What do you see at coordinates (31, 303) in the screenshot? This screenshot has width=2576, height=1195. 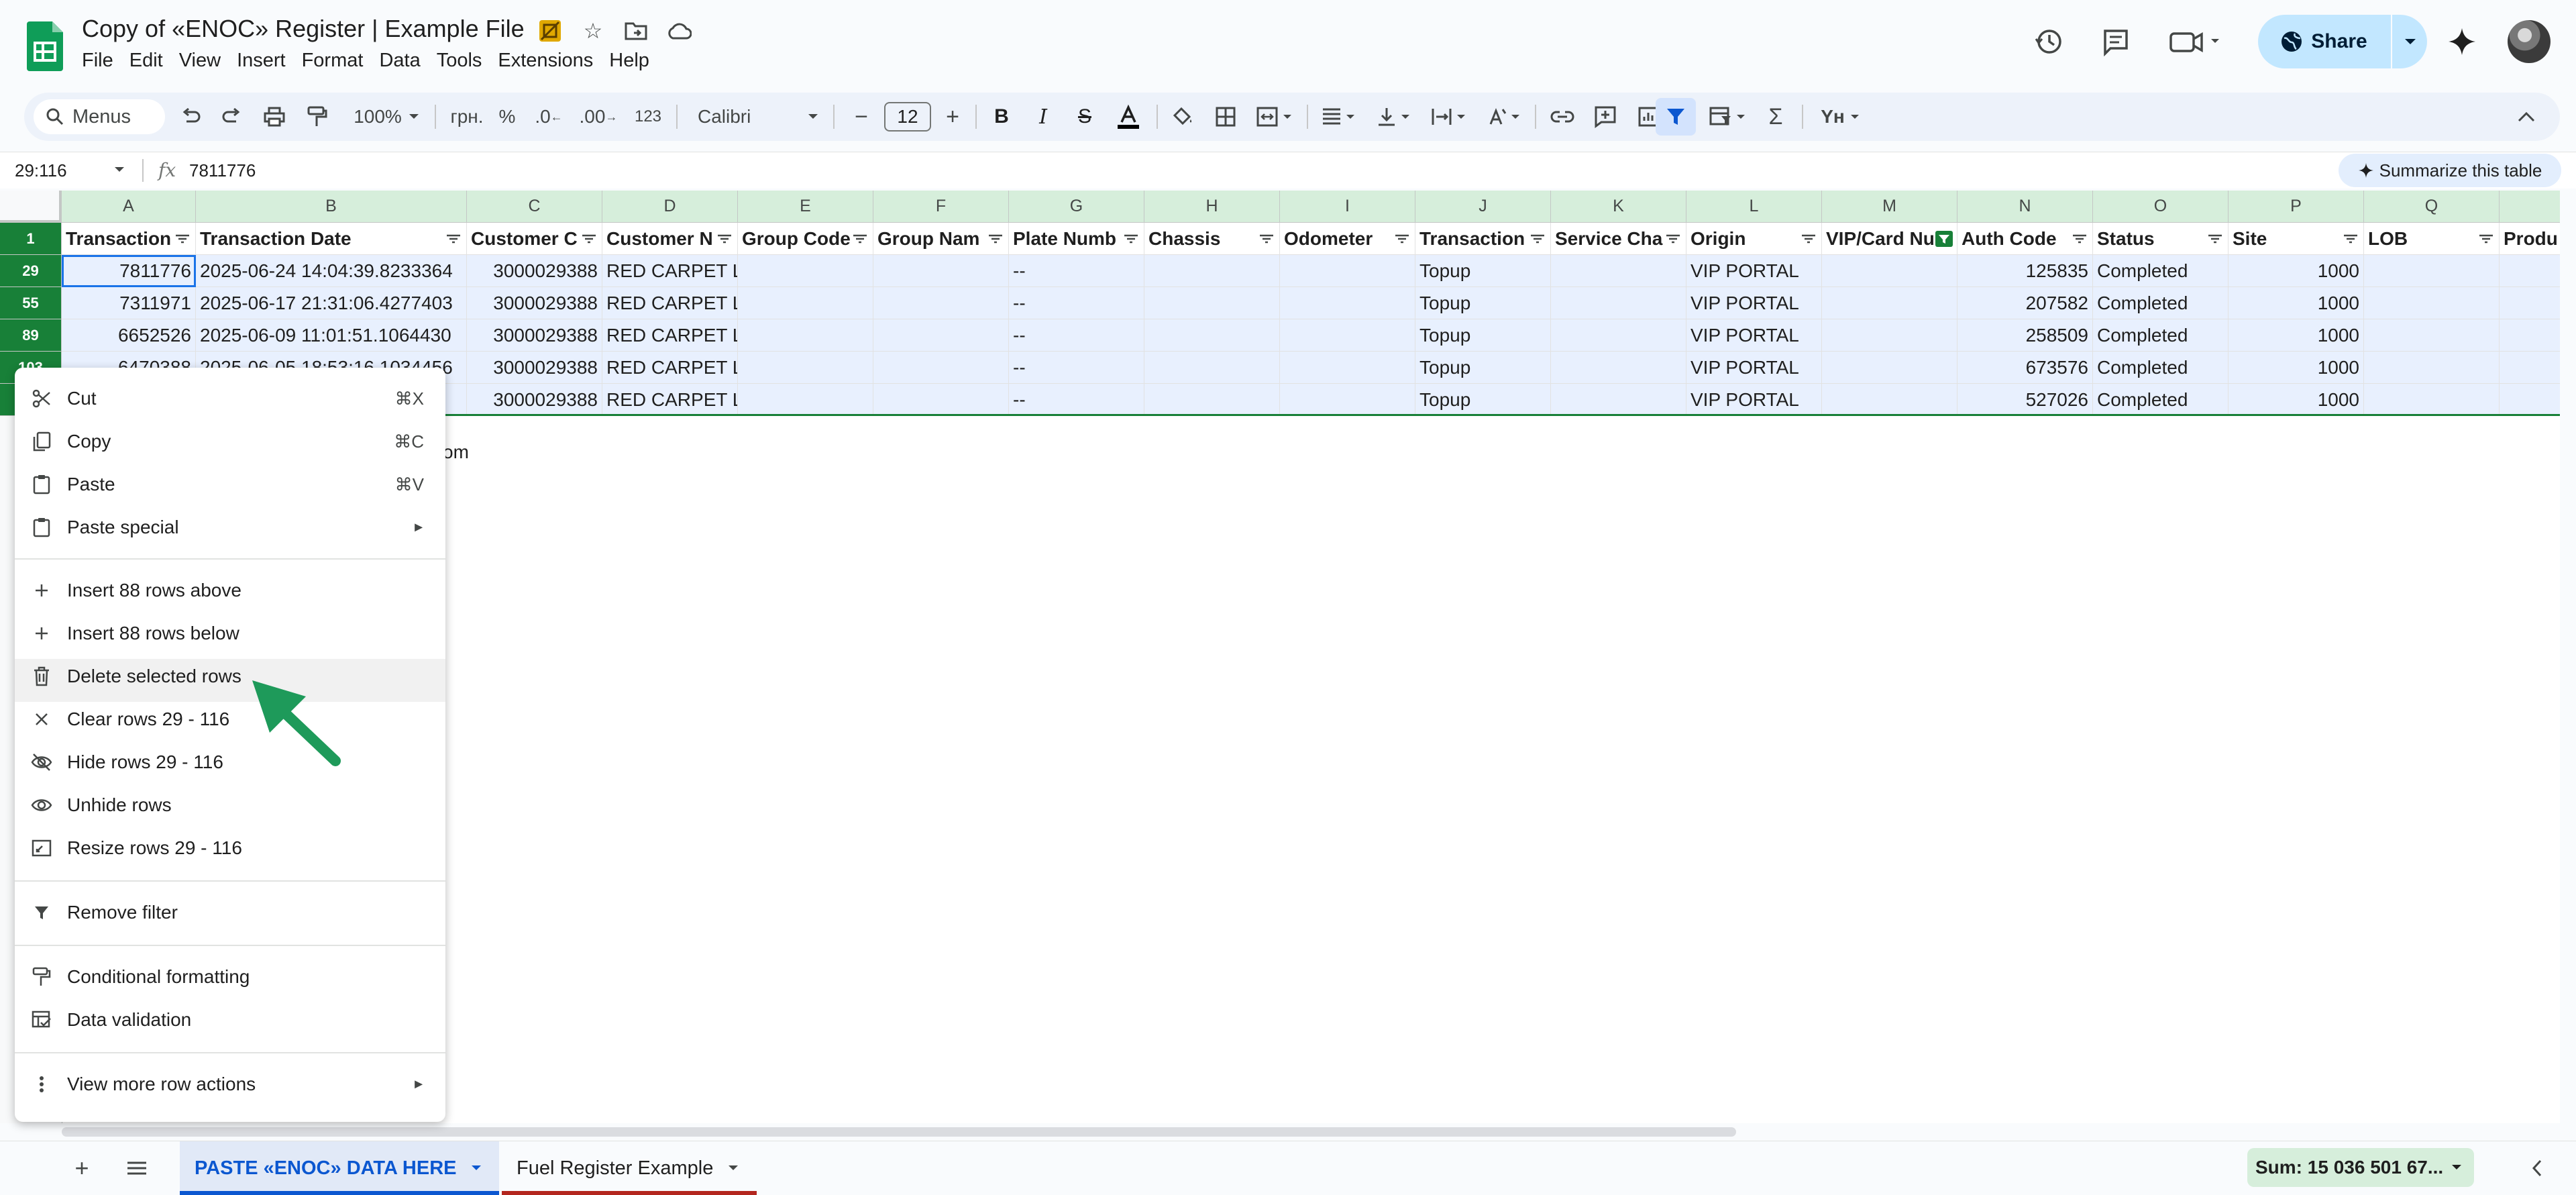 I see `row-header-55: 55` at bounding box center [31, 303].